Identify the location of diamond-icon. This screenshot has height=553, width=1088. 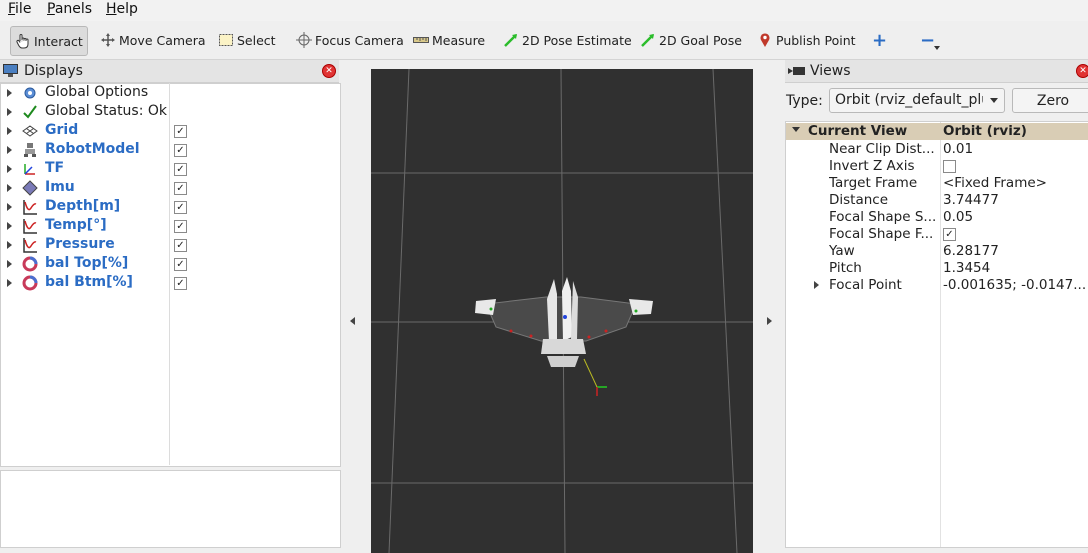
(30, 188).